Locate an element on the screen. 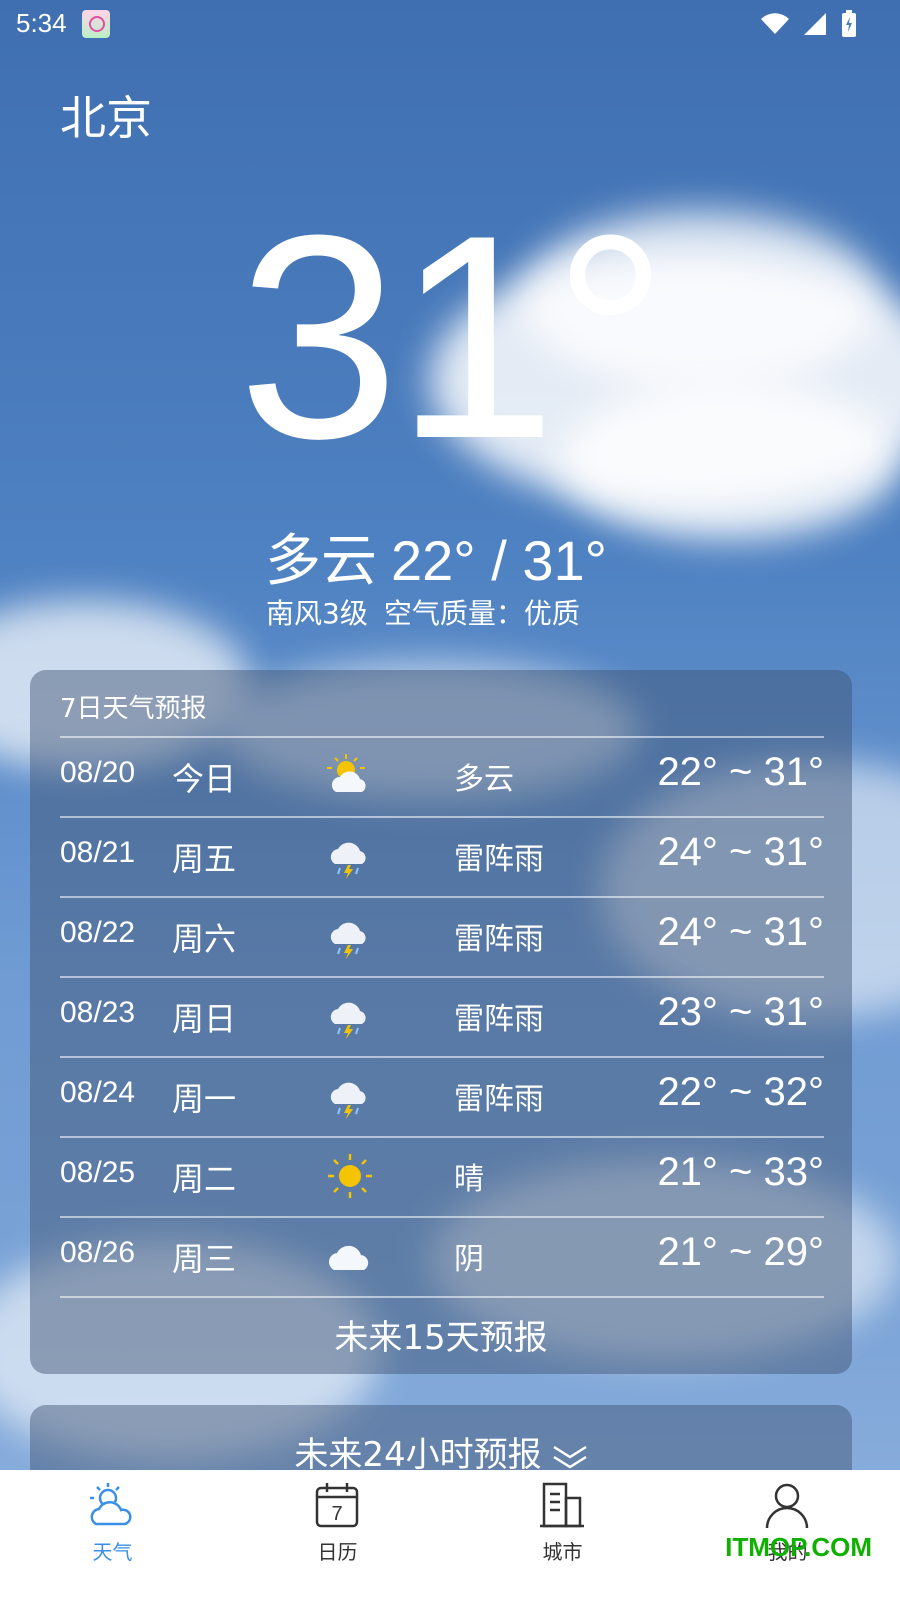 The image size is (900, 1600). forecast-day: 周五 is located at coordinates (204, 859).